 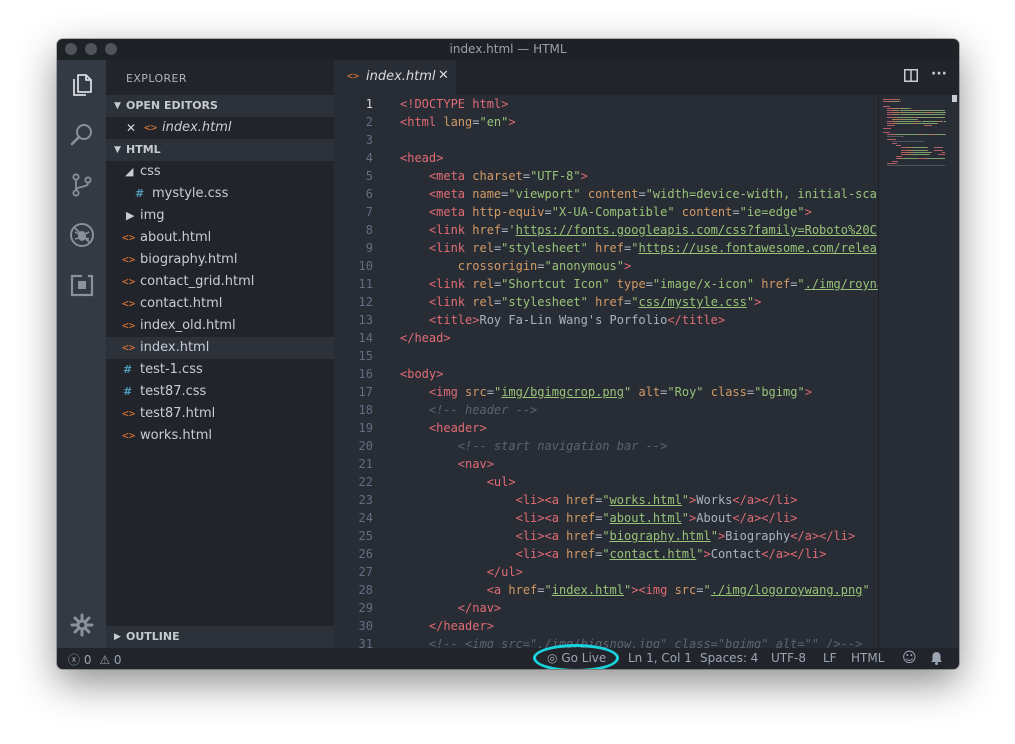 I want to click on editor-tab-bar: <> index.html ✕ ···, so click(x=646, y=77).